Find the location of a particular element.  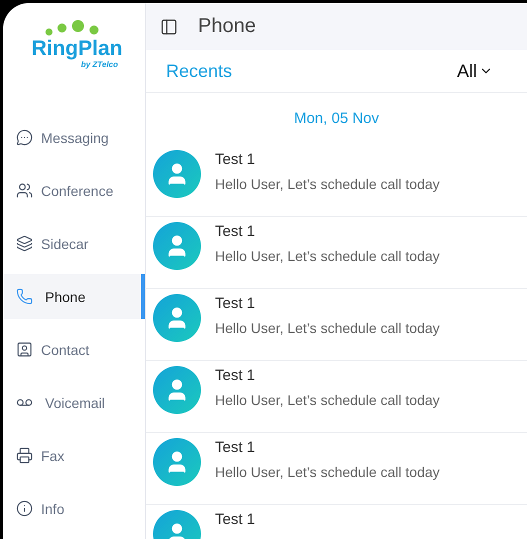

sidebar-item: Info is located at coordinates (74, 508).